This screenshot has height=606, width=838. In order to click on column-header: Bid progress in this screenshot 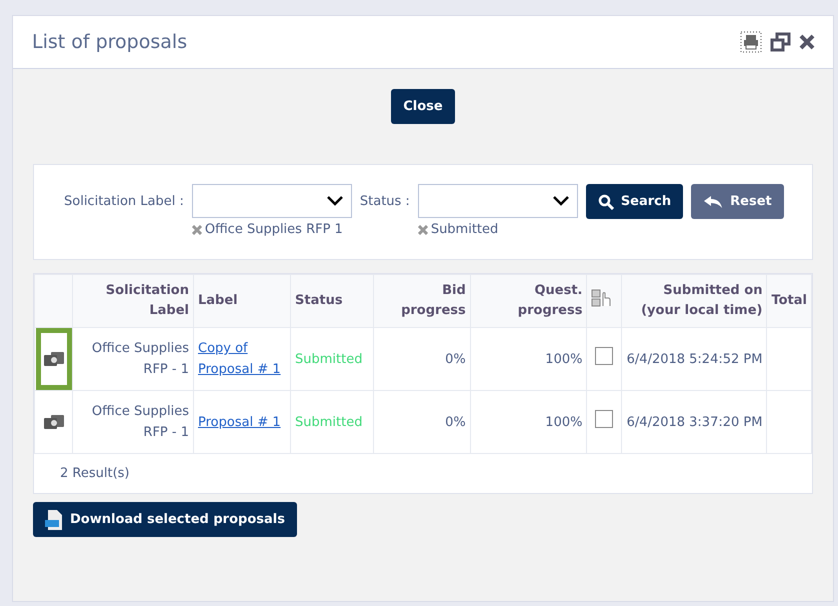, I will do `click(422, 301)`.